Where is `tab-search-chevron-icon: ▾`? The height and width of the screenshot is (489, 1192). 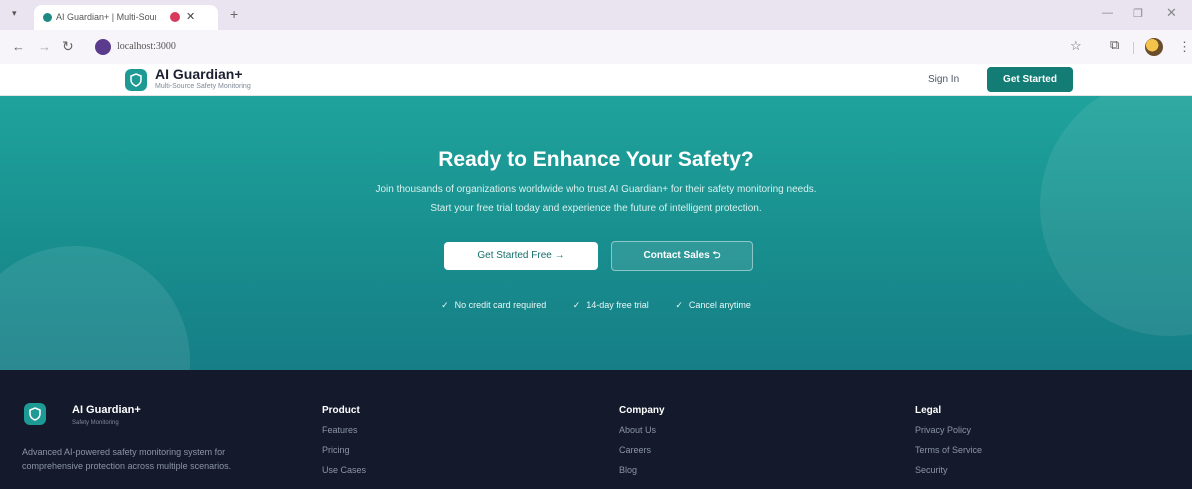
tab-search-chevron-icon: ▾ is located at coordinates (14, 13).